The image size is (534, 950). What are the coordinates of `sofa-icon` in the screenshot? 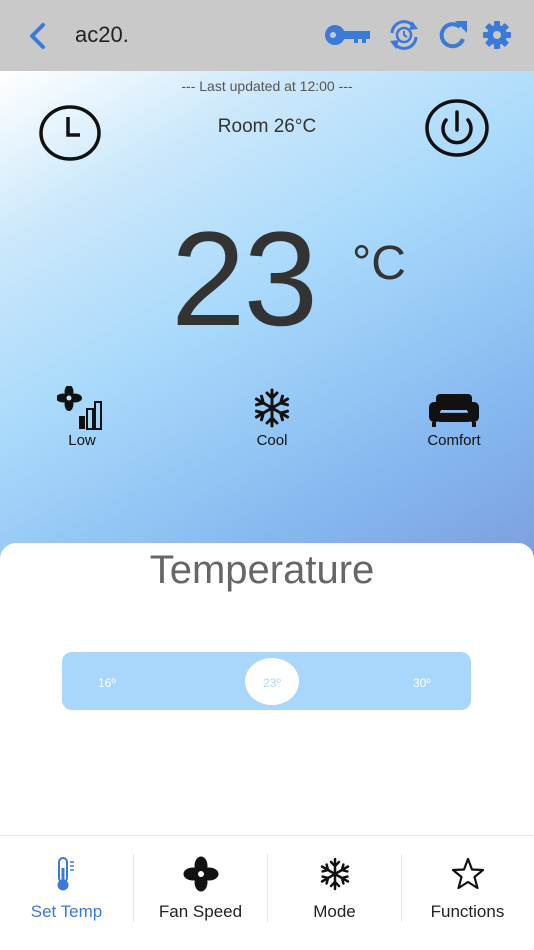 It's located at (454, 410).